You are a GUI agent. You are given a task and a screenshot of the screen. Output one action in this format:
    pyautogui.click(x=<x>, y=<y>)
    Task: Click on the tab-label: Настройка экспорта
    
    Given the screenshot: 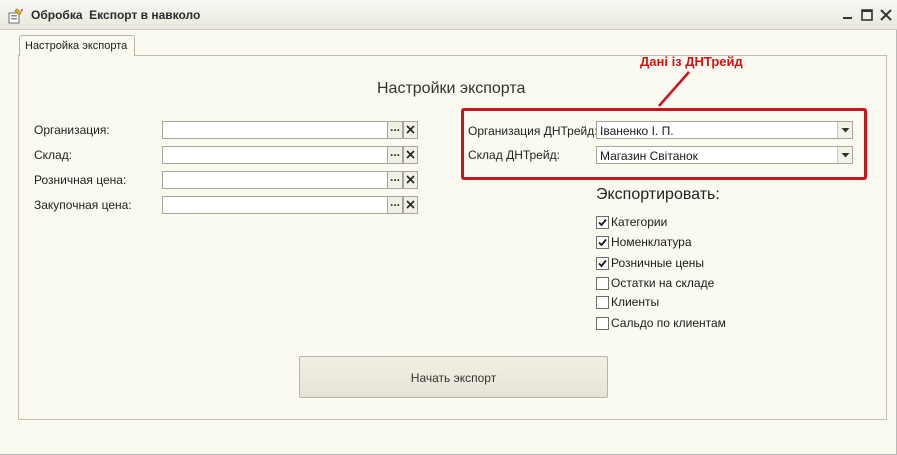 What is the action you would take?
    pyautogui.click(x=76, y=46)
    